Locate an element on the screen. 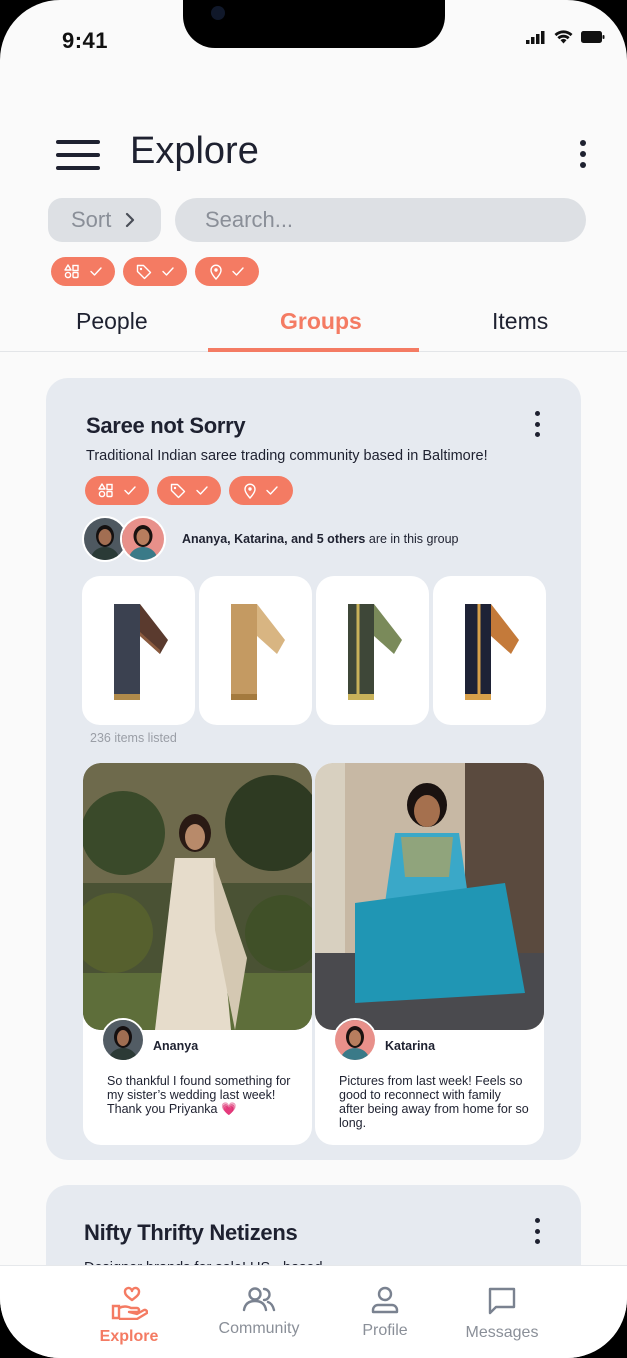 The height and width of the screenshot is (1358, 627). group-tag-location is located at coordinates (261, 490).